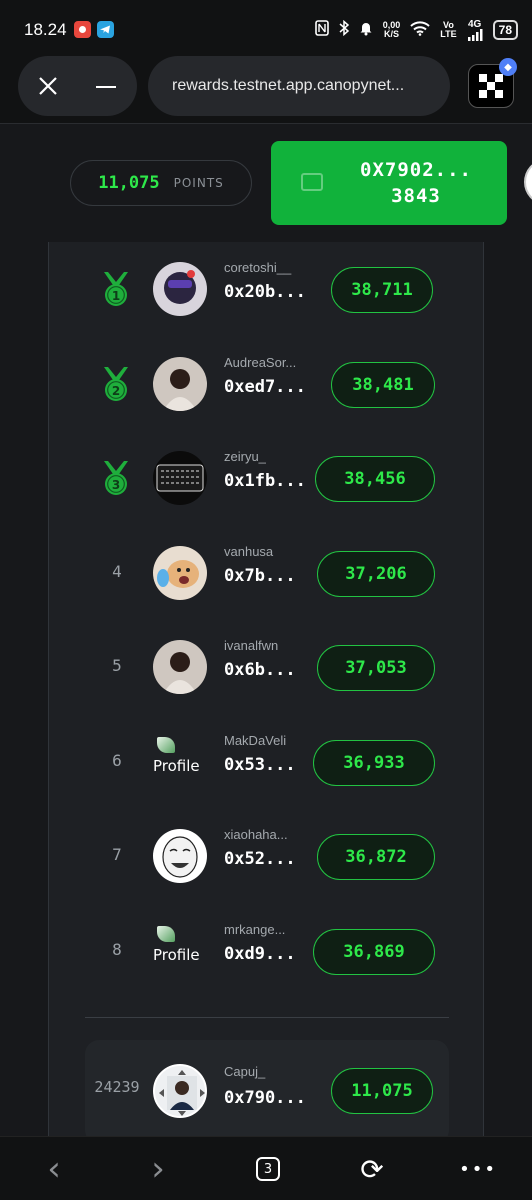 The width and height of the screenshot is (532, 1200). I want to click on rank-number: 6, so click(117, 760).